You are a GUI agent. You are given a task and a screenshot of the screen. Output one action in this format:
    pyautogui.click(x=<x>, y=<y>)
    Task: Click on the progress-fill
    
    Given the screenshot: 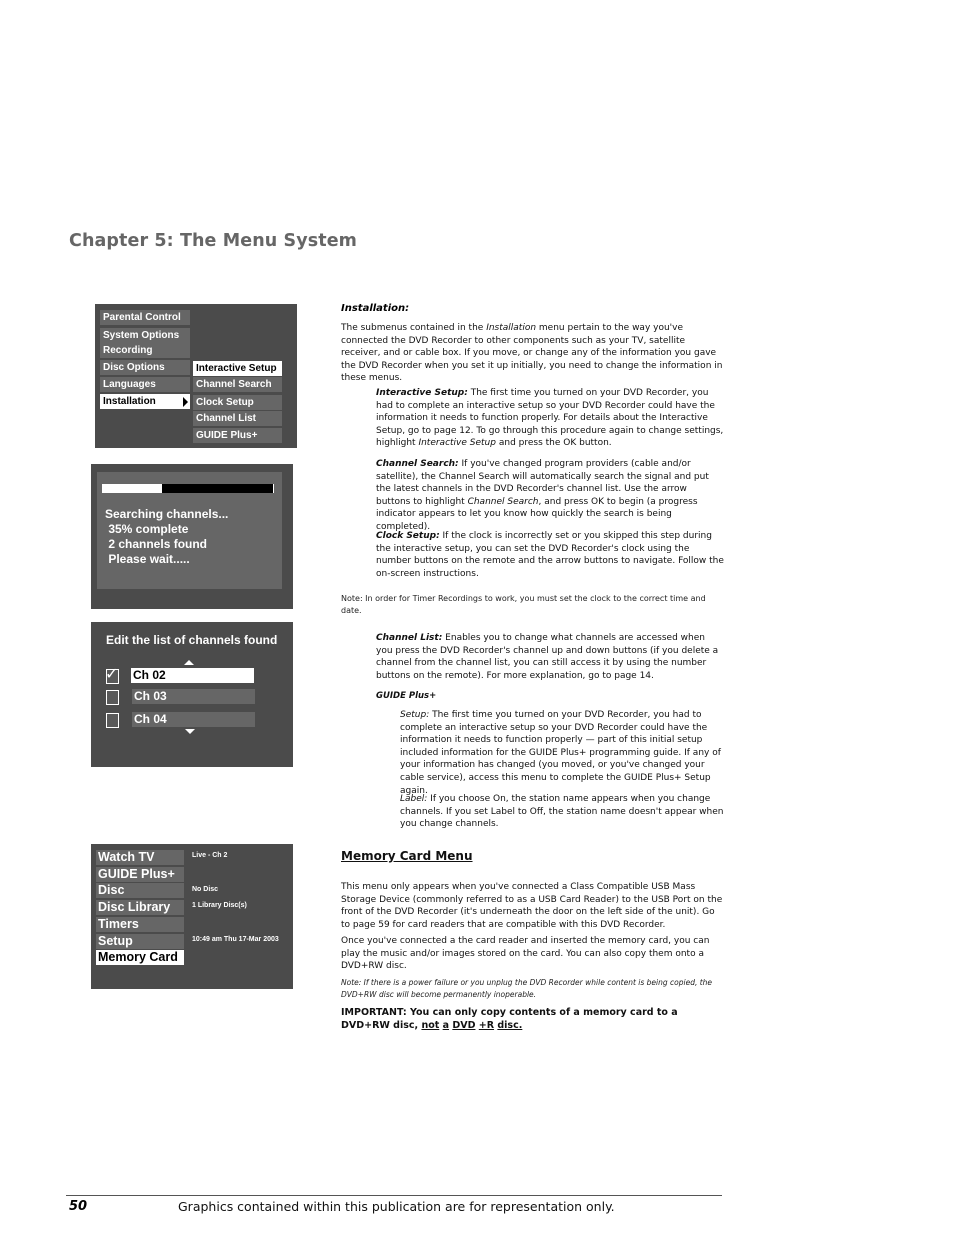 What is the action you would take?
    pyautogui.click(x=132, y=488)
    